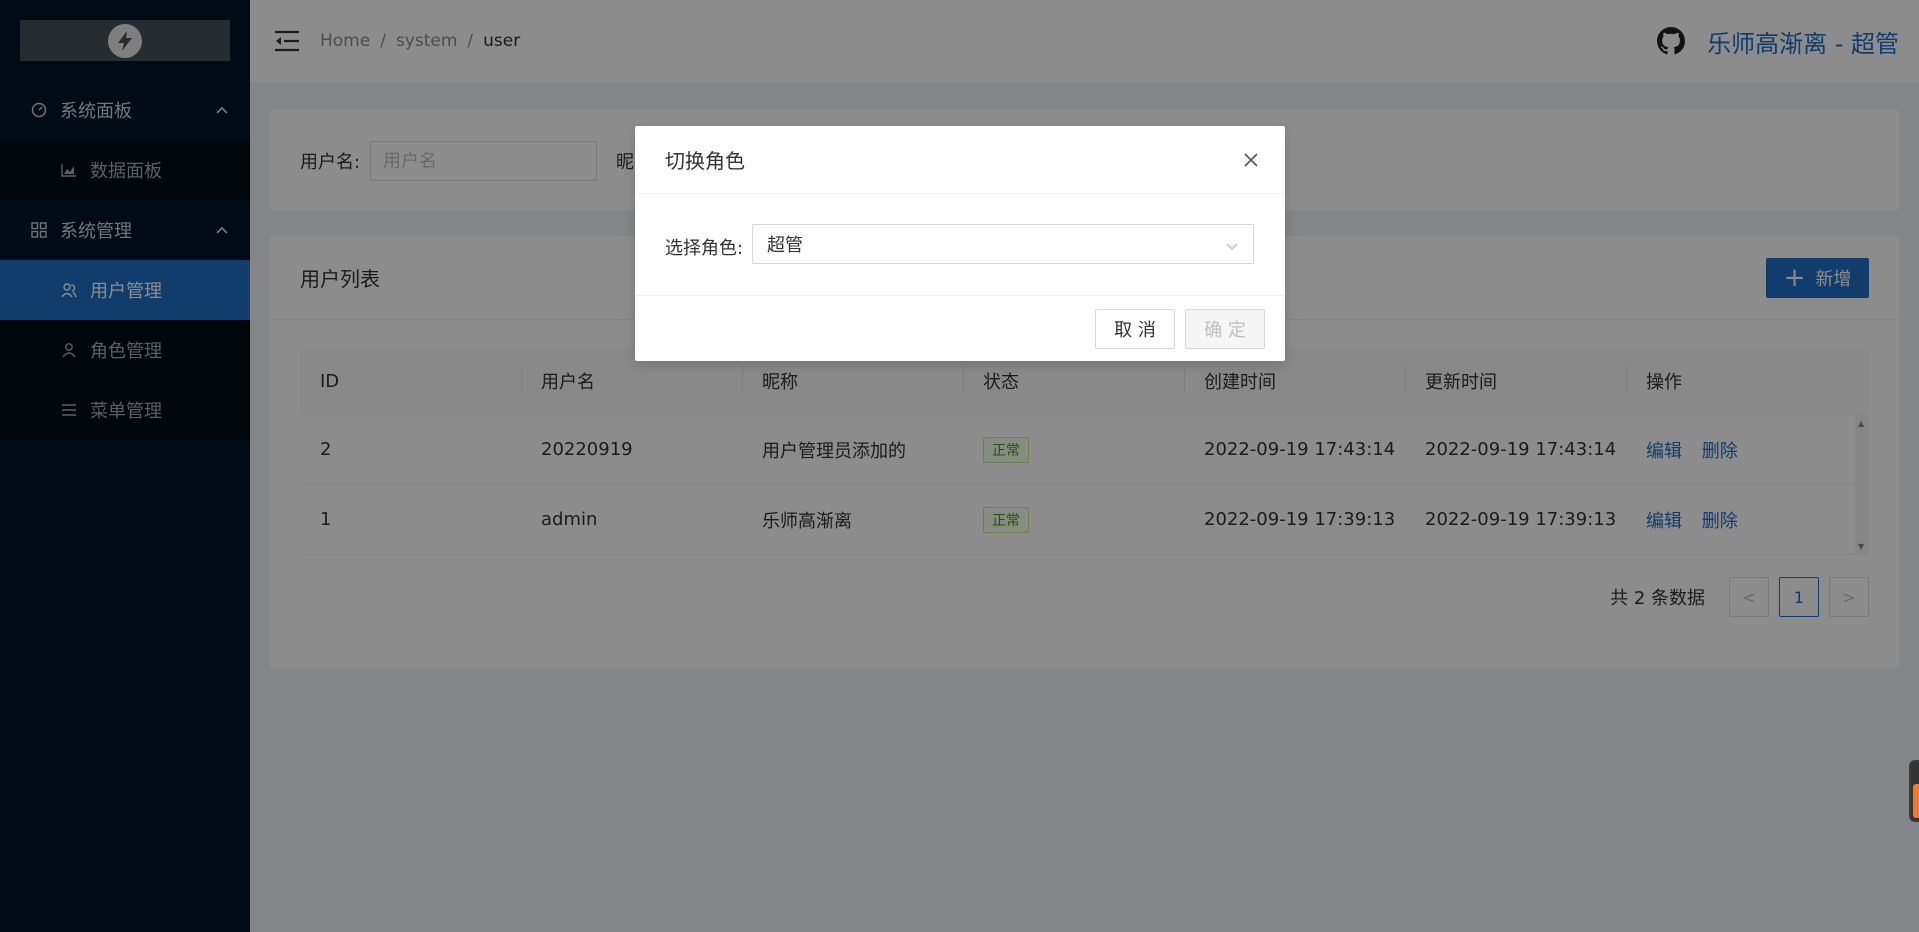  I want to click on chevron-down-icon, so click(1232, 244).